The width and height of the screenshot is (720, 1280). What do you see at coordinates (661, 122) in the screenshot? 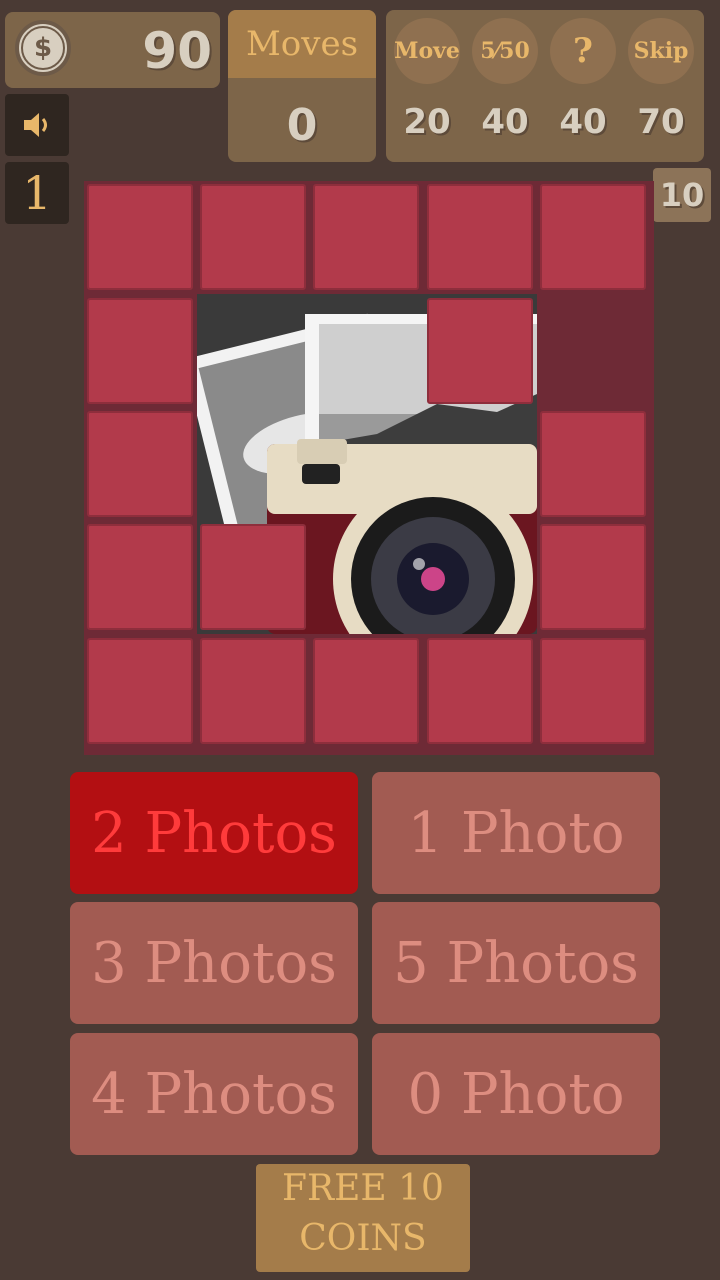
I see `skip-hint-cost: 70` at bounding box center [661, 122].